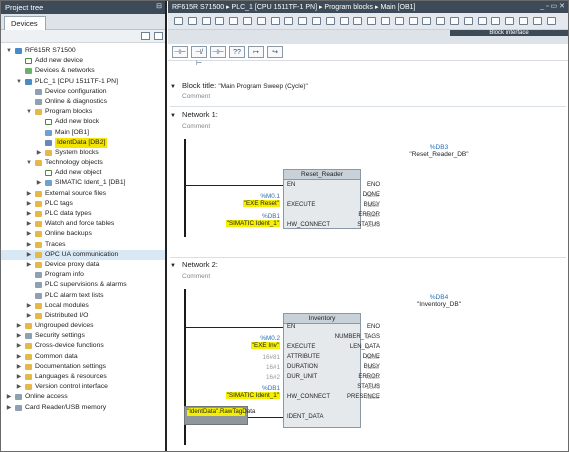 This screenshot has height=452, width=569. What do you see at coordinates (83, 112) in the screenshot?
I see `tree-item: ▼ Program blocks` at bounding box center [83, 112].